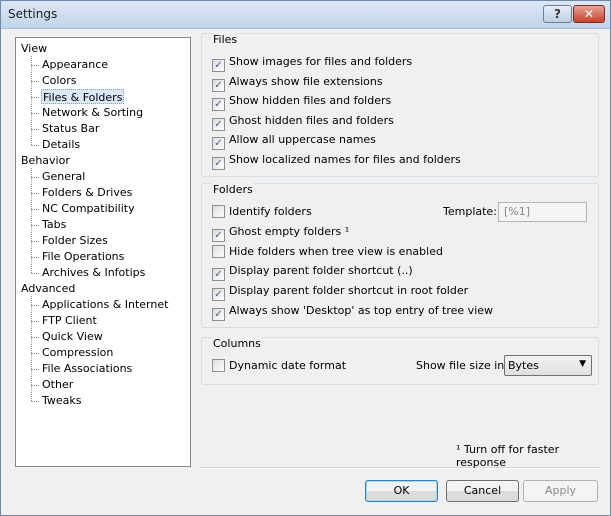 This screenshot has width=611, height=516. I want to click on checkbox-label: Allow all uppercase names, so click(302, 139).